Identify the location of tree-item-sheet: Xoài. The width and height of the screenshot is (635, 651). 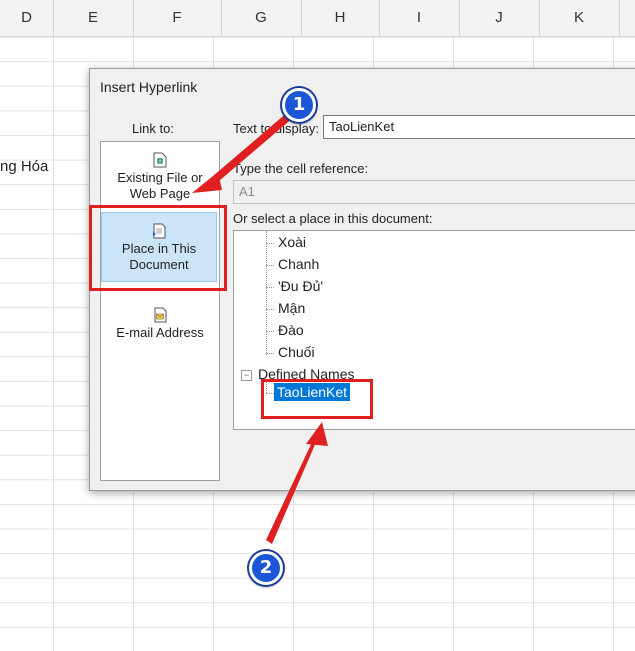
(292, 242).